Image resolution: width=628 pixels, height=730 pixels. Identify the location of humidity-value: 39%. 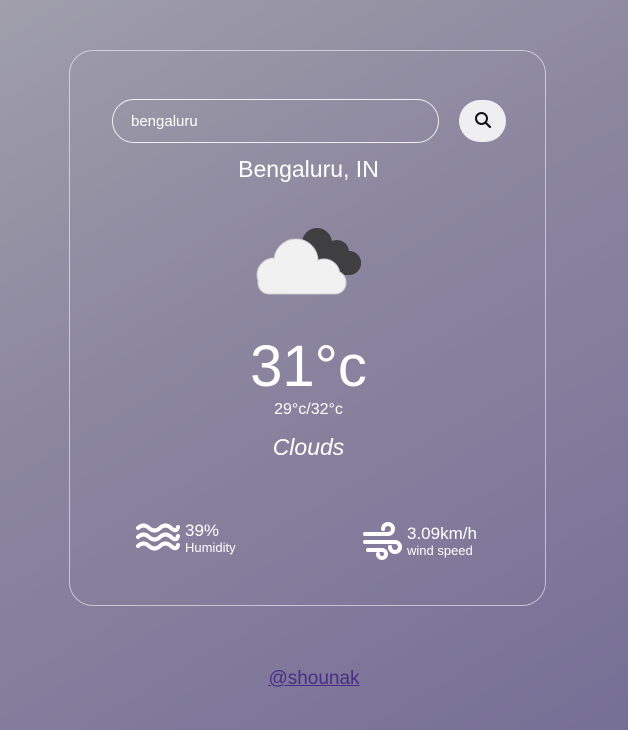
(202, 530).